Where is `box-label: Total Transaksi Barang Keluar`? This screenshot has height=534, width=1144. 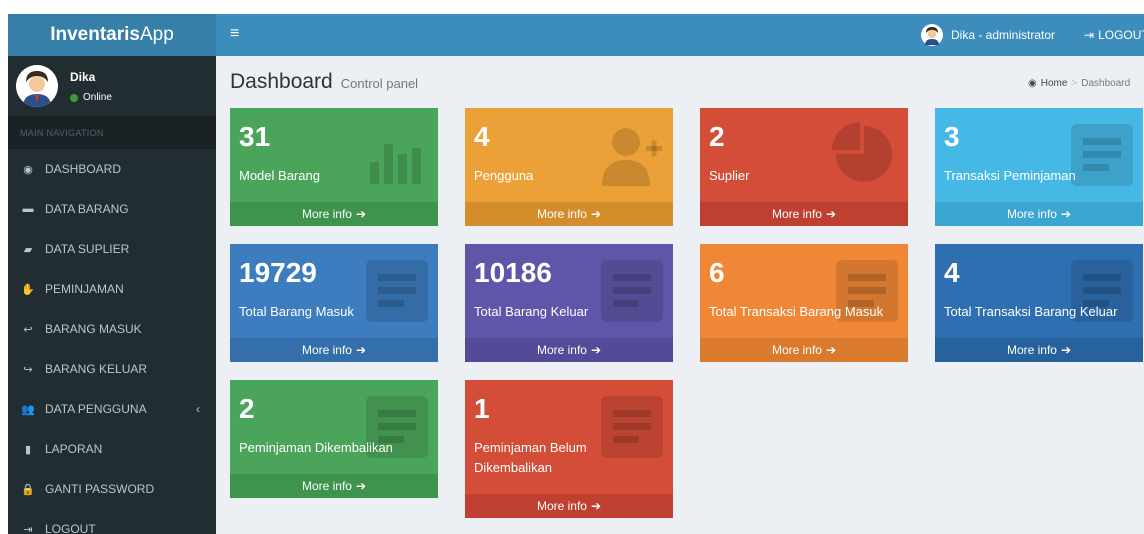
box-label: Total Transaksi Barang Keluar is located at coordinates (1031, 311).